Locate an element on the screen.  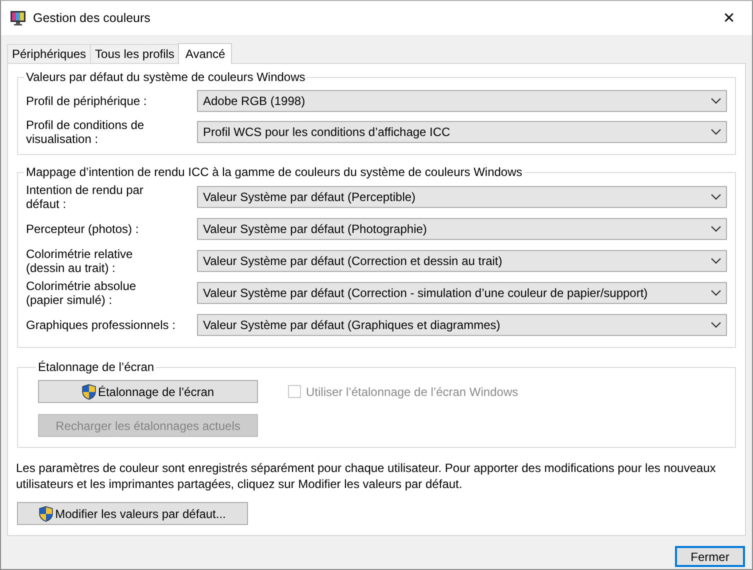
dropdown: Valeur Système par défaut (Graphiques et diagrammes) is located at coordinates (462, 325).